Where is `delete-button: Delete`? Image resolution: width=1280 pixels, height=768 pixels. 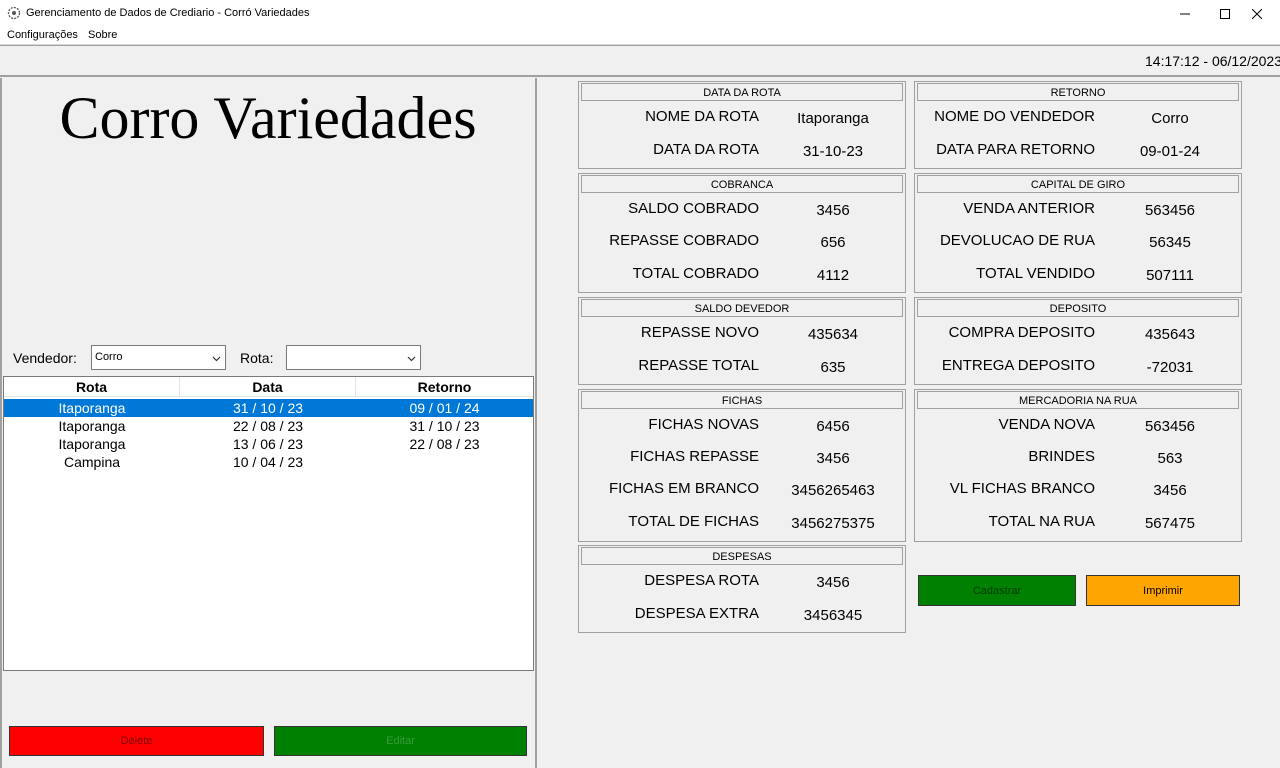 delete-button: Delete is located at coordinates (136, 741).